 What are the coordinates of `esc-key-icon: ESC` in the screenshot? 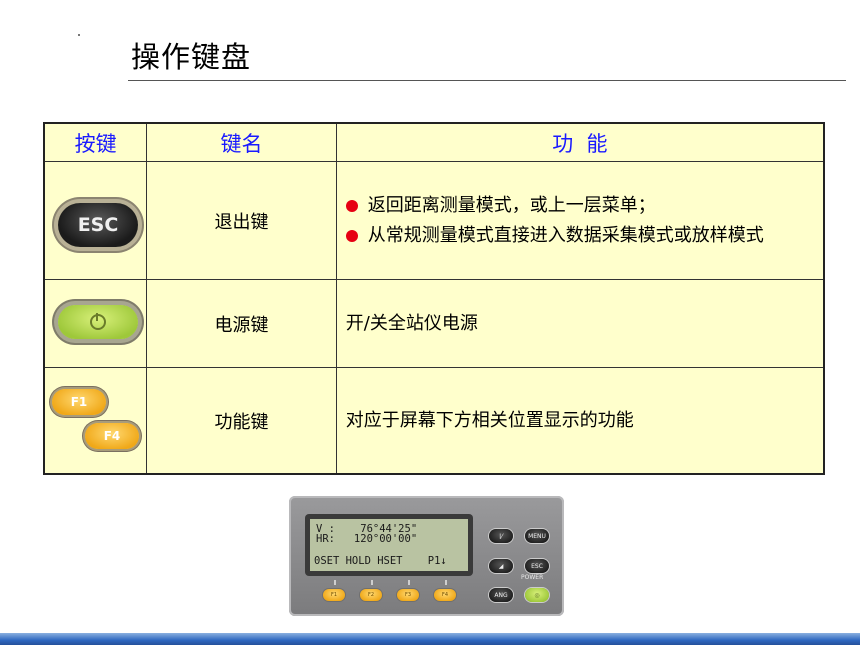 It's located at (98, 225).